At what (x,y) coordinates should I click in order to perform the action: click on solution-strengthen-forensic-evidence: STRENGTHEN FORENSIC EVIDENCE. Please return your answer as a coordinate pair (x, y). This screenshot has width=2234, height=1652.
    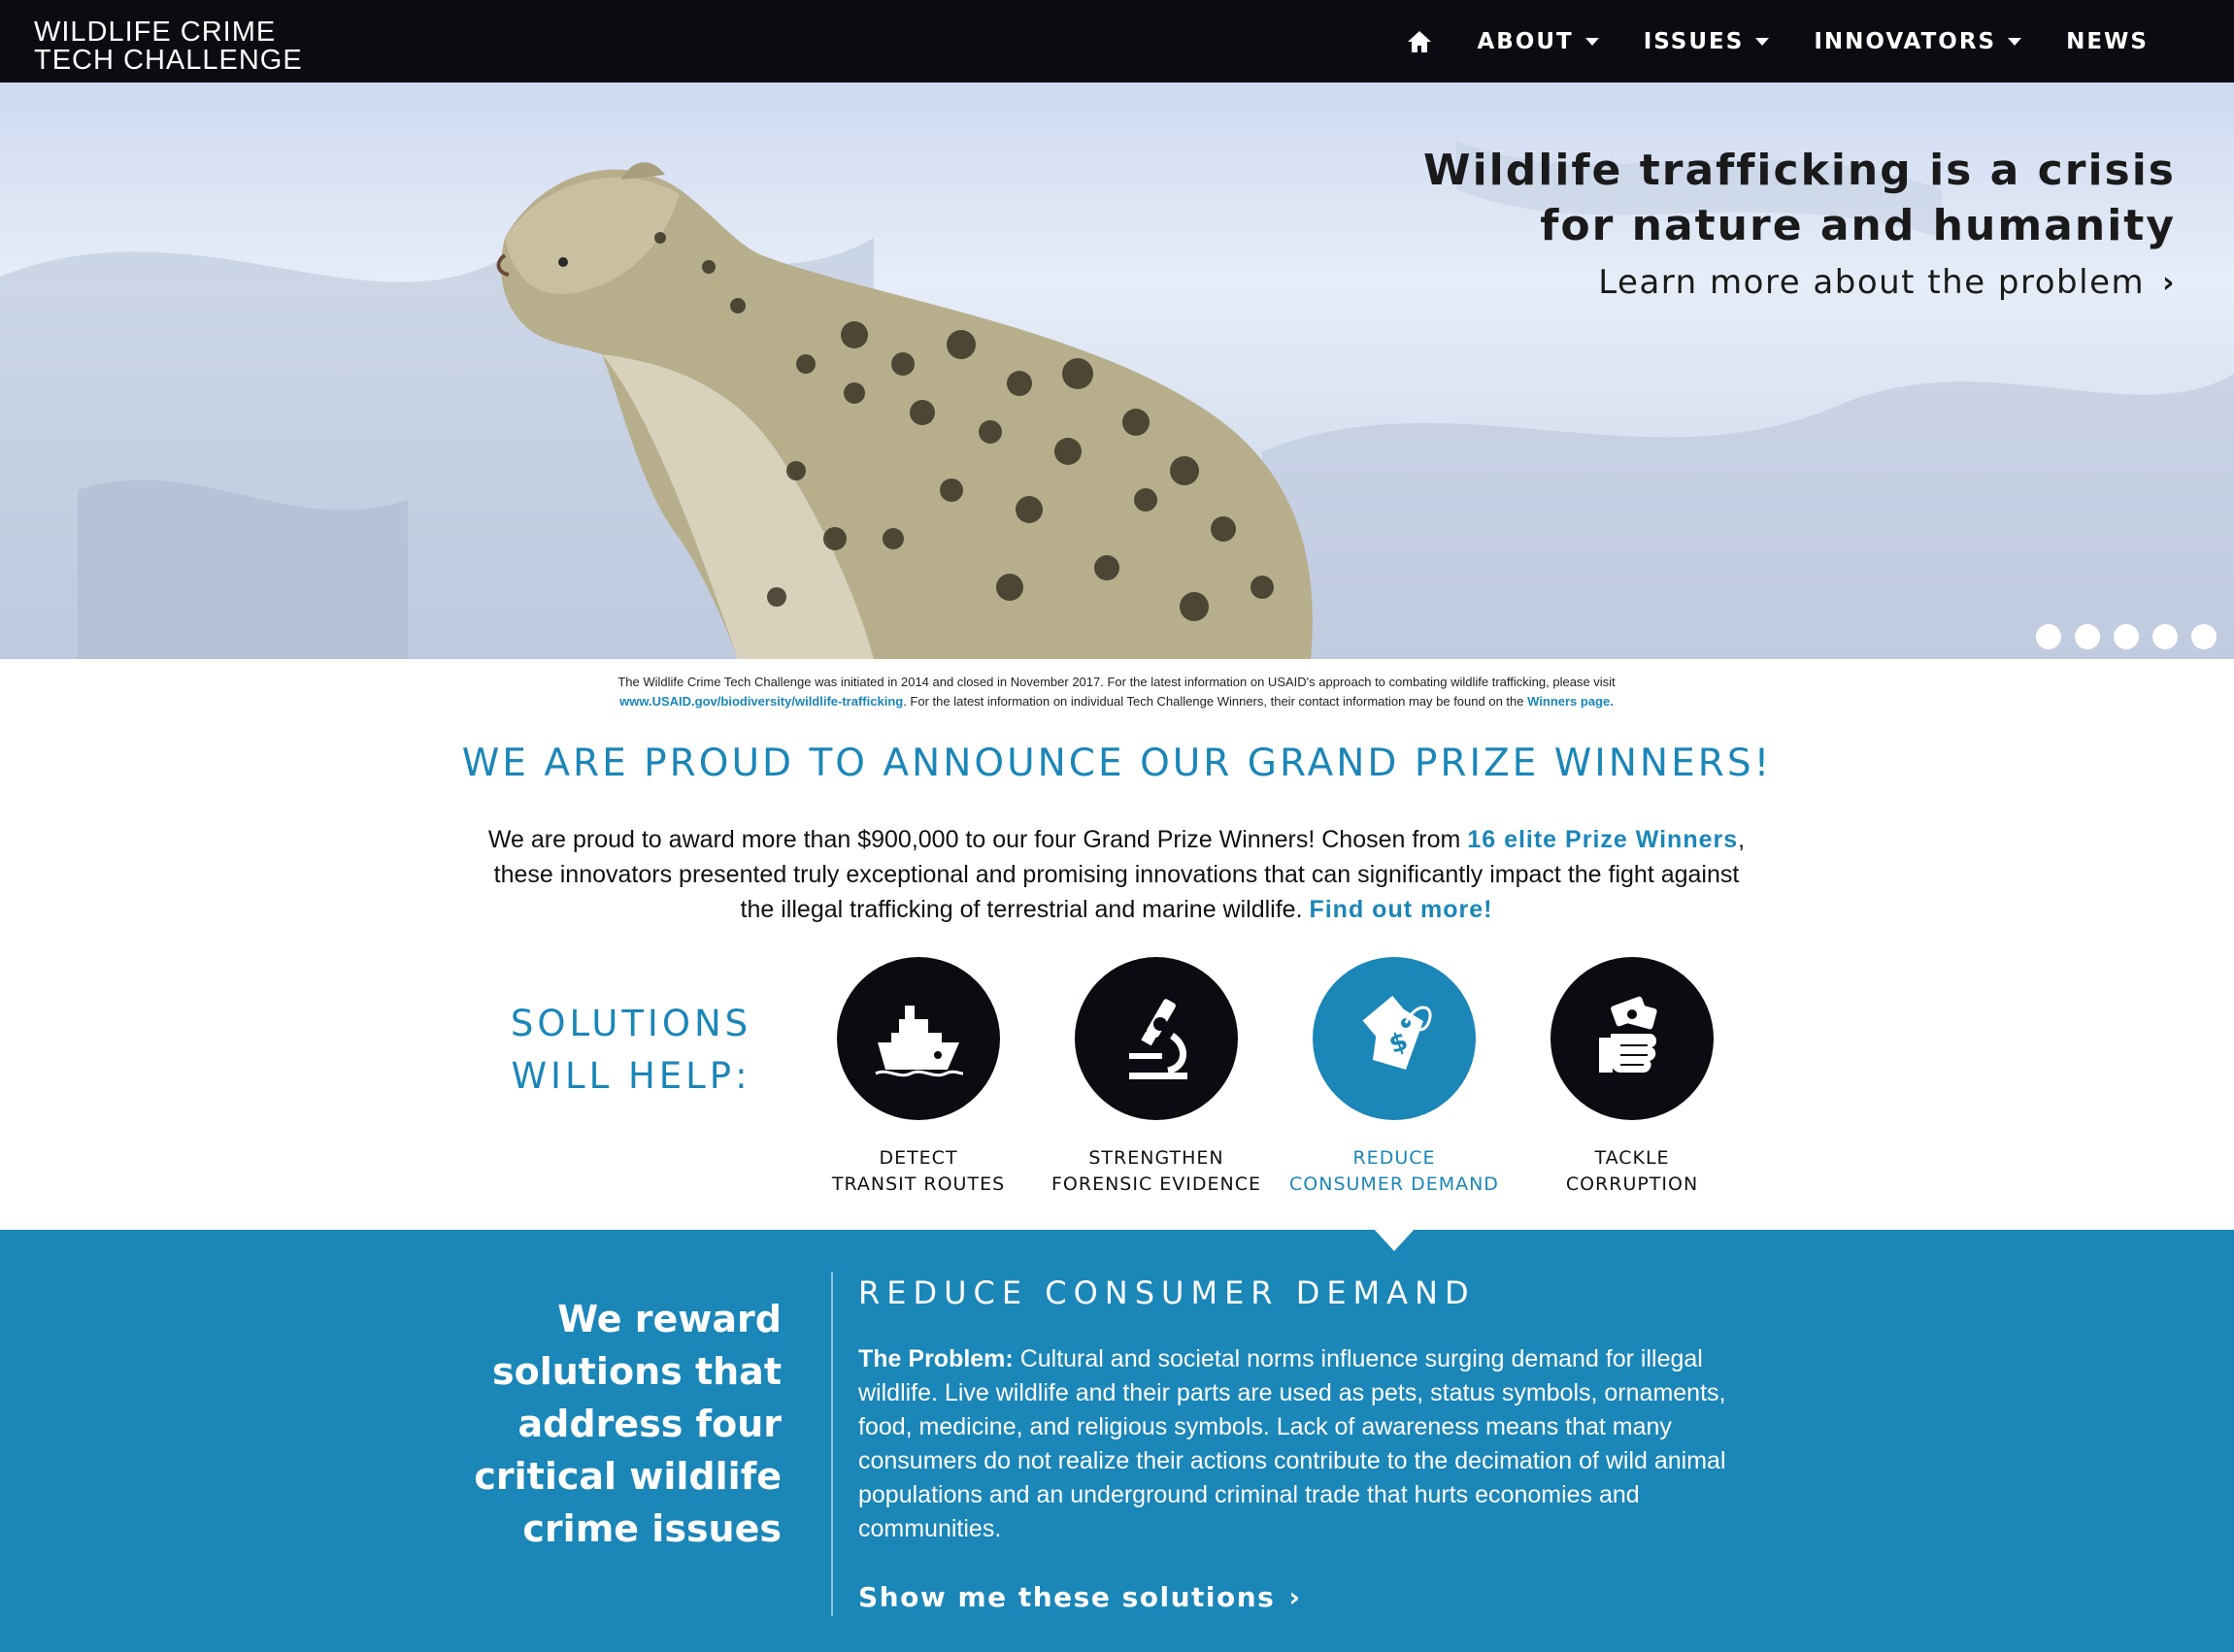
    Looking at the image, I should click on (1156, 1077).